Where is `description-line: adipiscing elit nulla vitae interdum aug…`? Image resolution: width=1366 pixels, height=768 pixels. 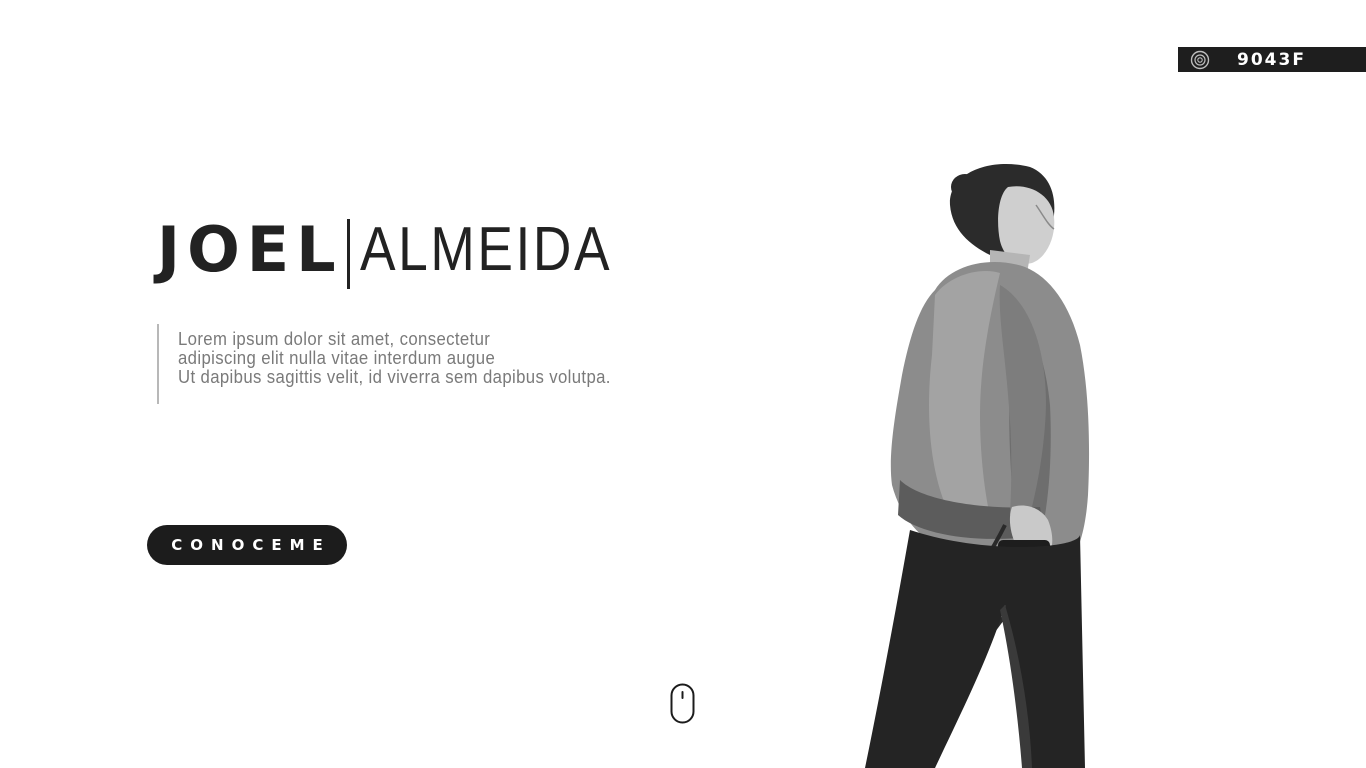 description-line: adipiscing elit nulla vitae interdum aug… is located at coordinates (337, 358).